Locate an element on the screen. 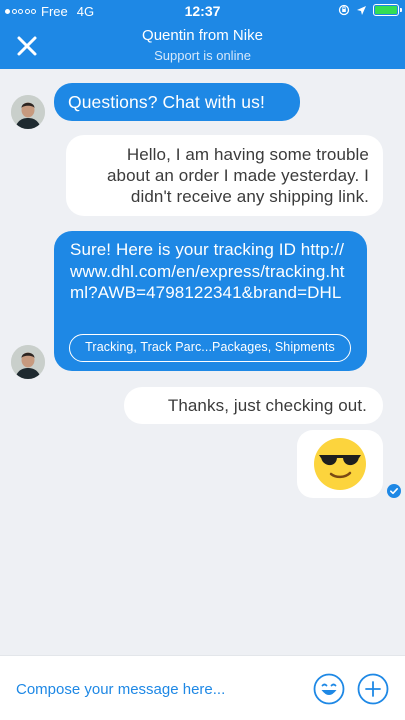 The height and width of the screenshot is (720, 405). support-status: Support is online is located at coordinates (202, 55).